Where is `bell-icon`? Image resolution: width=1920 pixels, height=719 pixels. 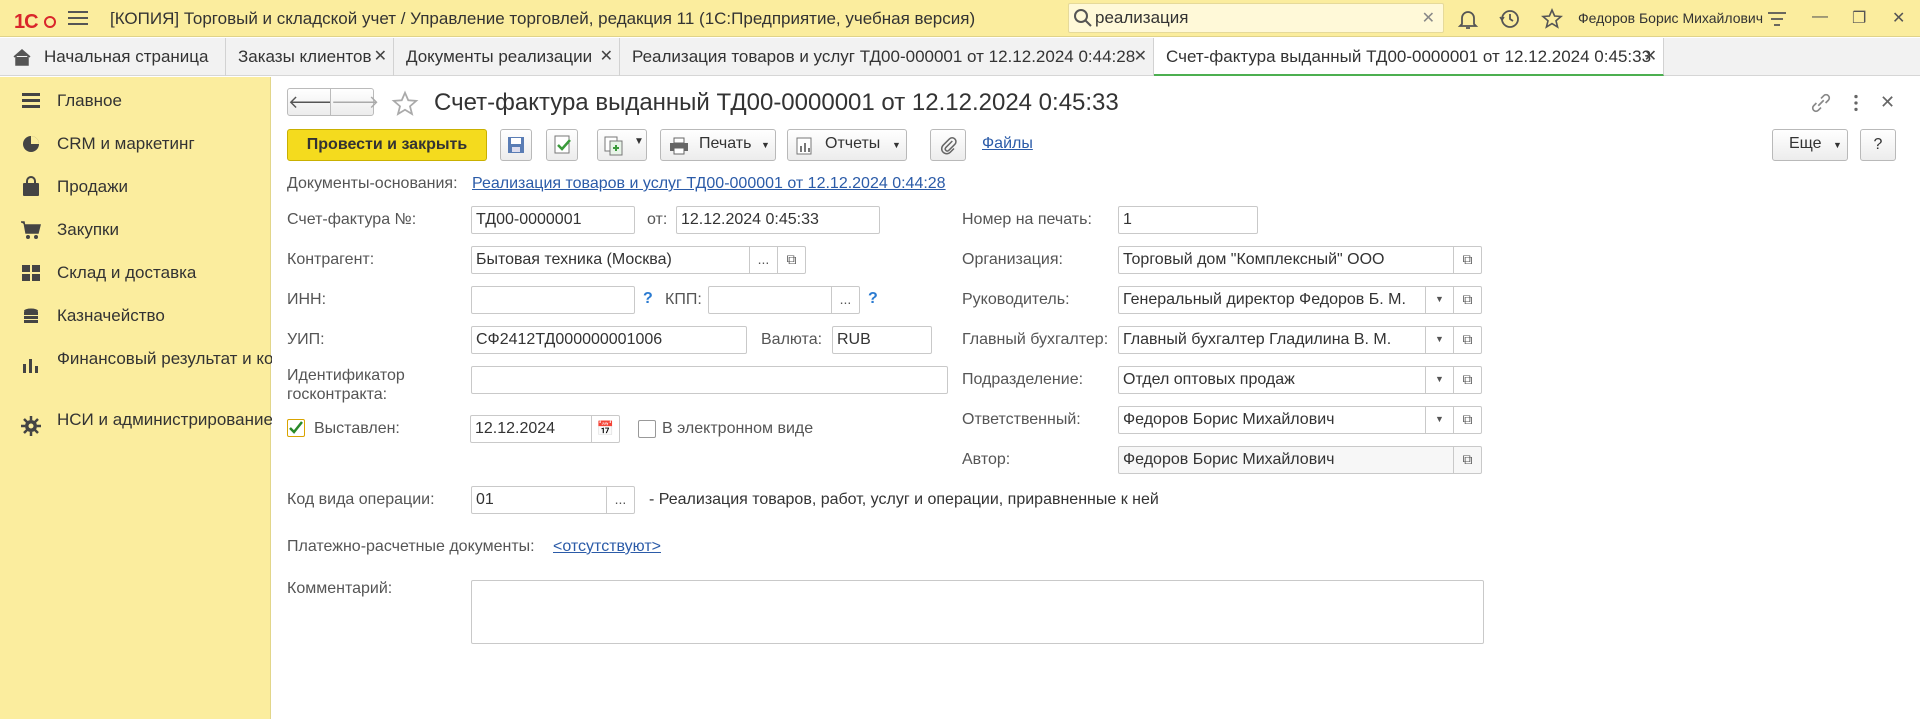
bell-icon is located at coordinates (1468, 19).